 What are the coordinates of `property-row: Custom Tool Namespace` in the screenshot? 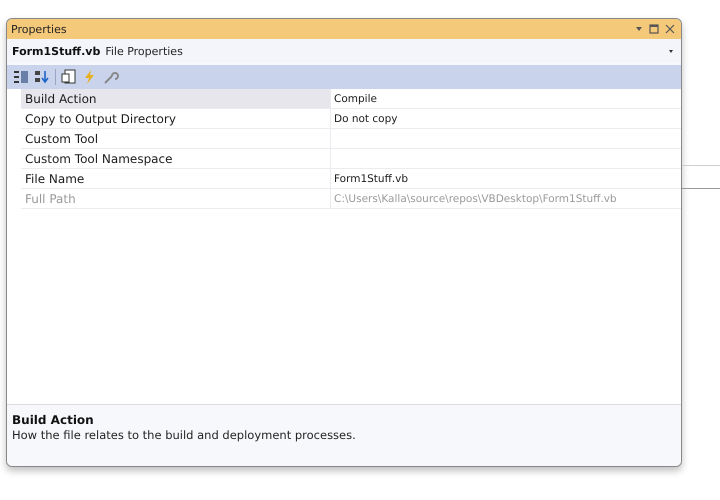 It's located at (351, 159).